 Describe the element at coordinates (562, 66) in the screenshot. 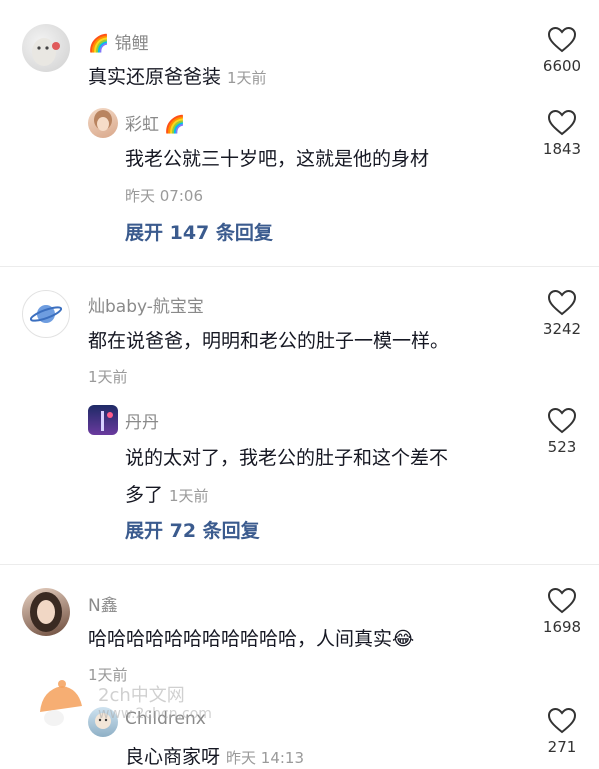

I see `like-count: 6600` at that location.